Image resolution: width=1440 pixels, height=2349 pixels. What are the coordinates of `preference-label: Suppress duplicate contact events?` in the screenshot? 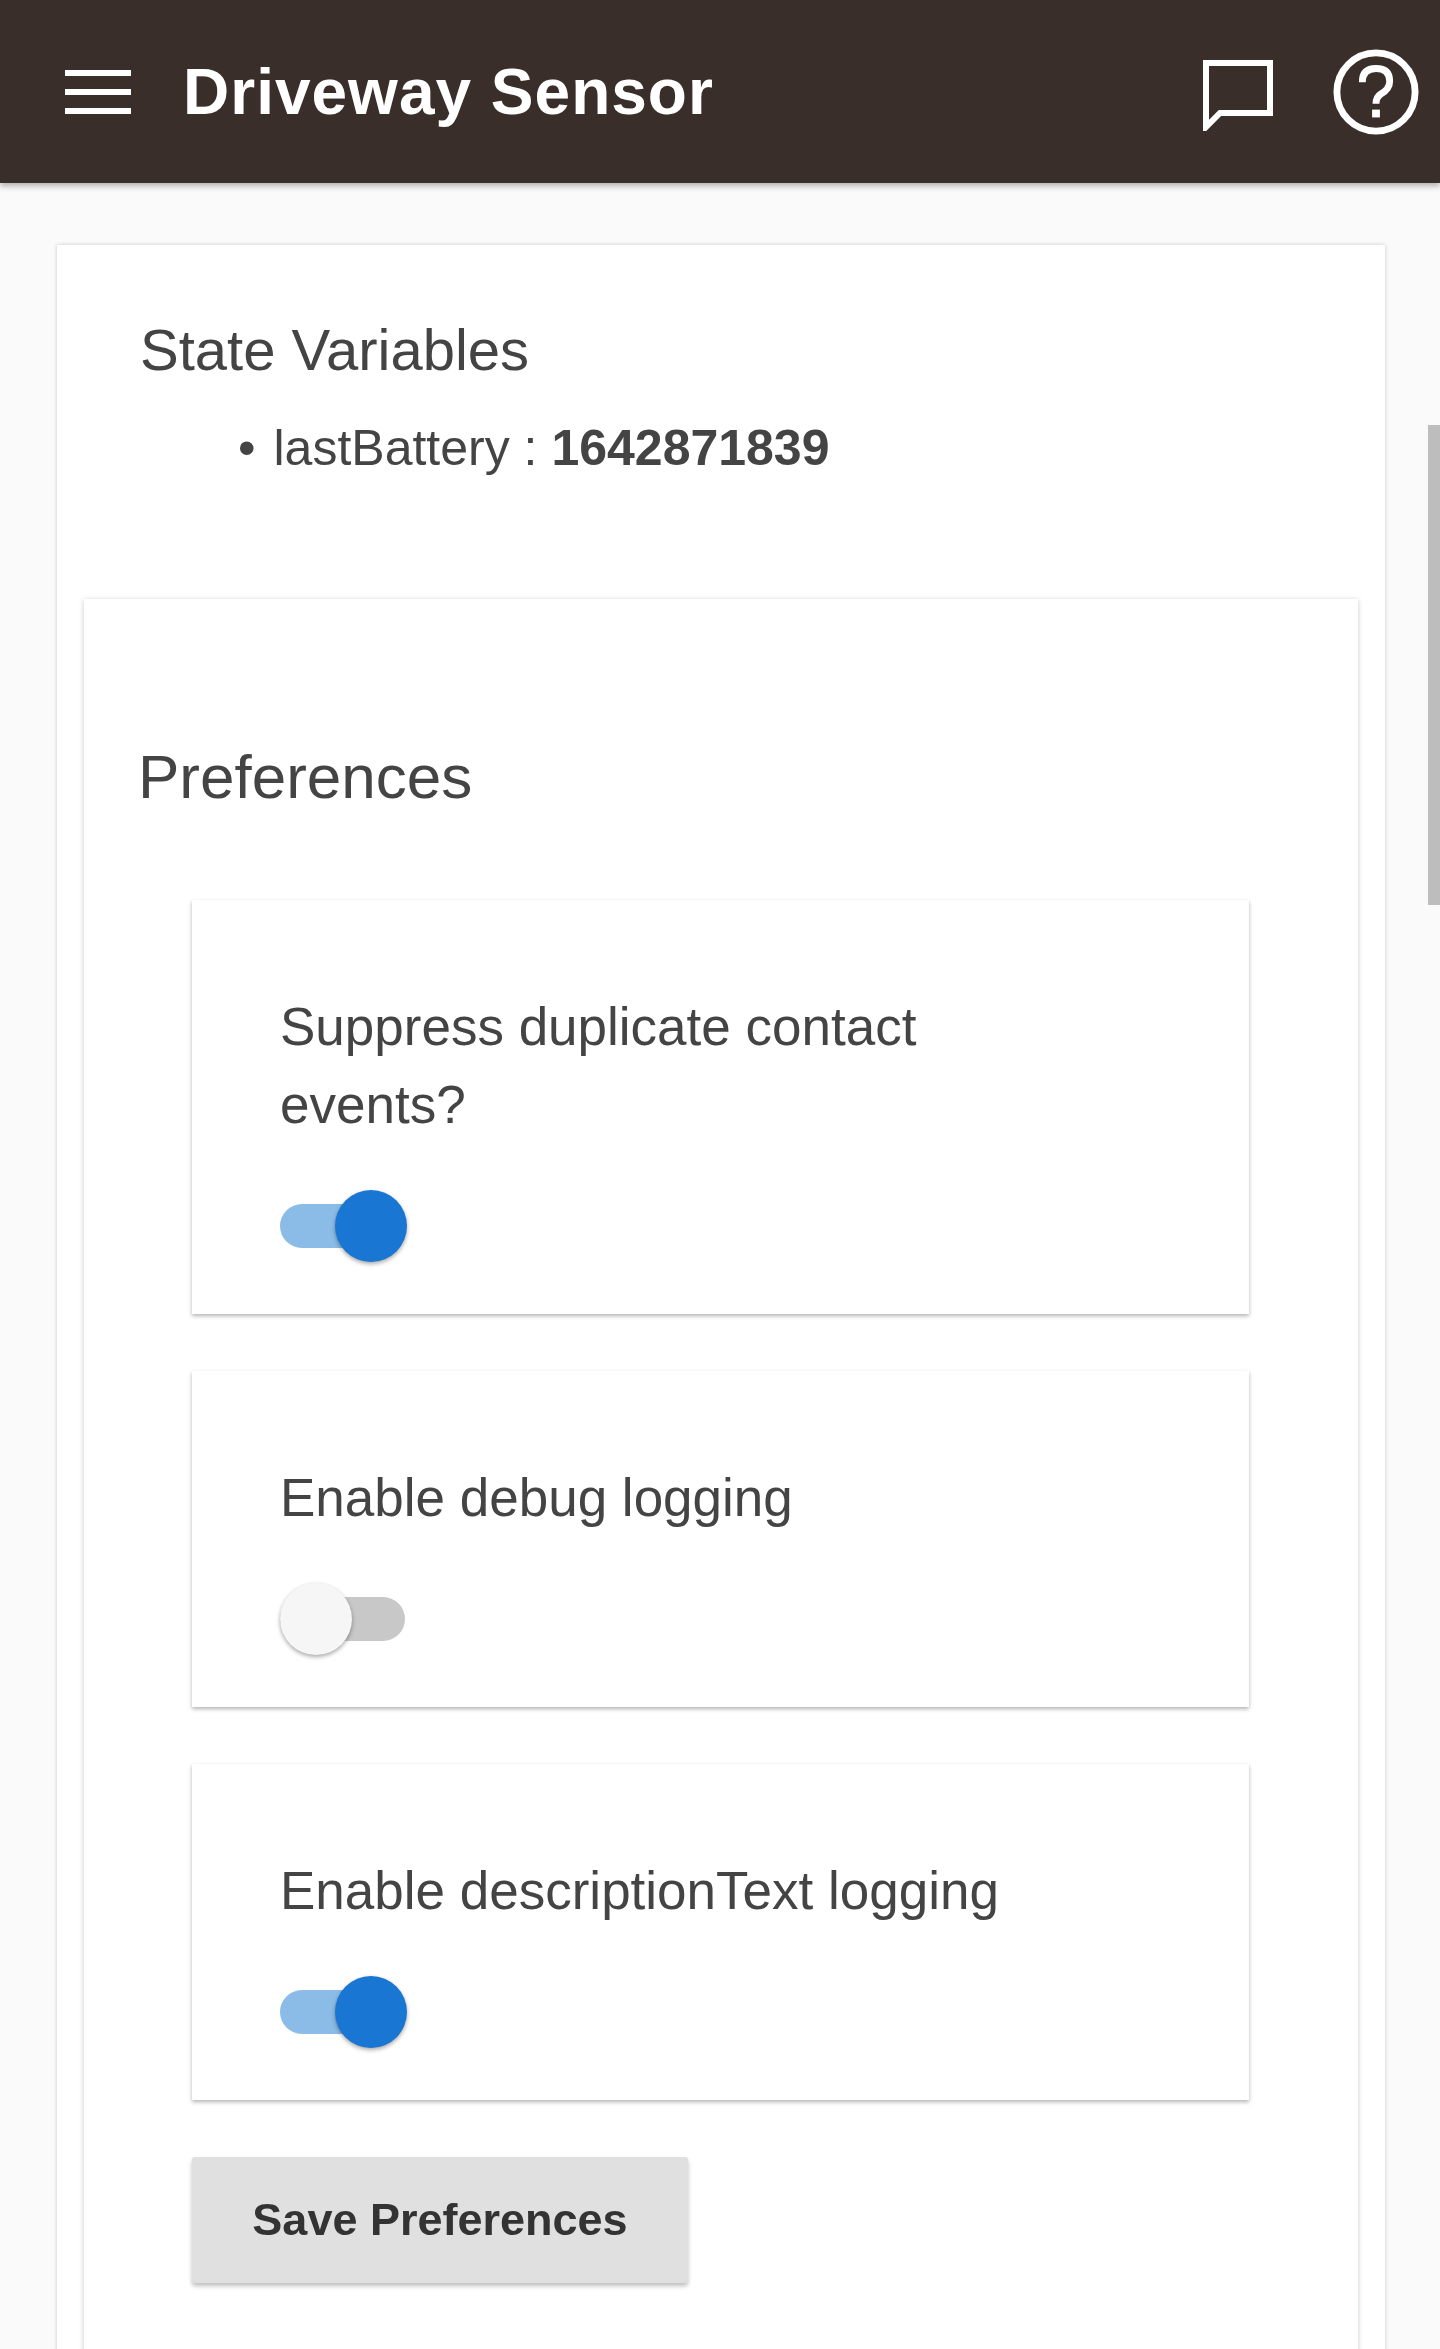 It's located at (599, 1066).